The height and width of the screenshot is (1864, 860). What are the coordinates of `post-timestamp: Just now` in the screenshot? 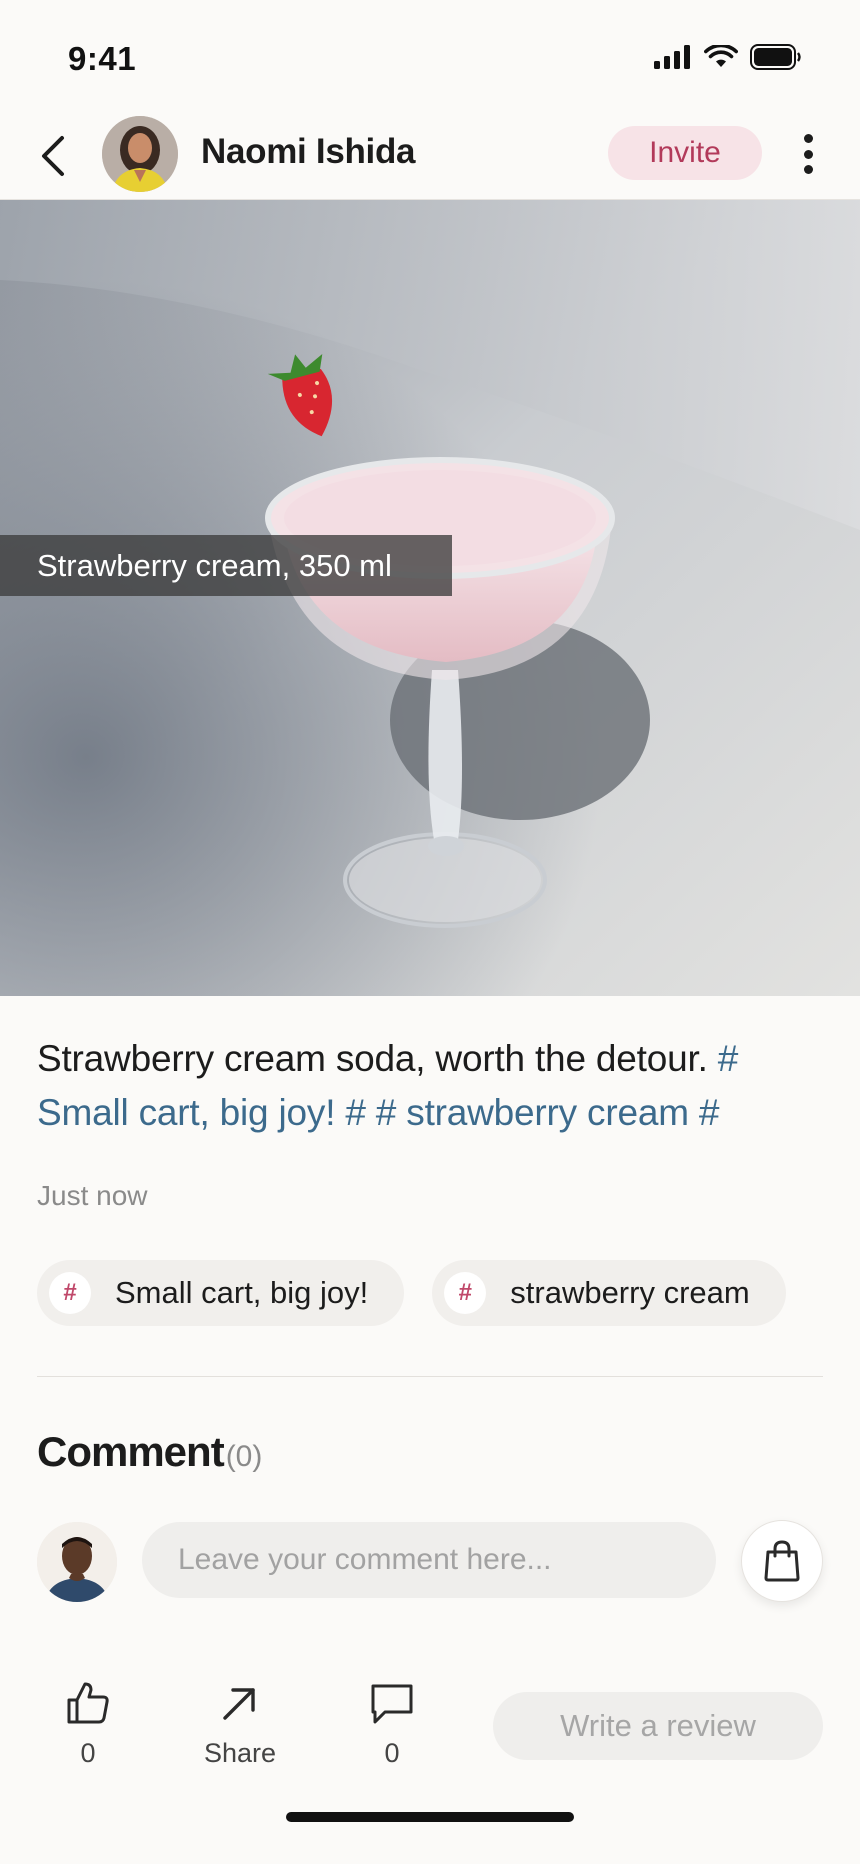 It's located at (92, 1195).